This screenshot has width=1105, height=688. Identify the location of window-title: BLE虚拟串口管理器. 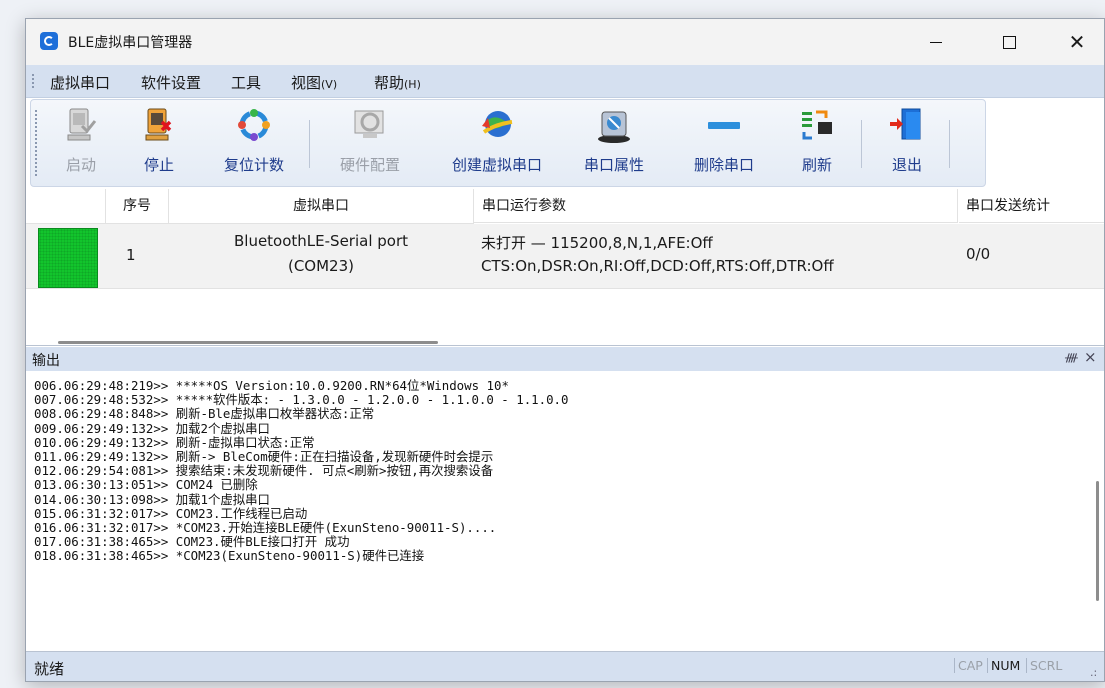
(130, 43).